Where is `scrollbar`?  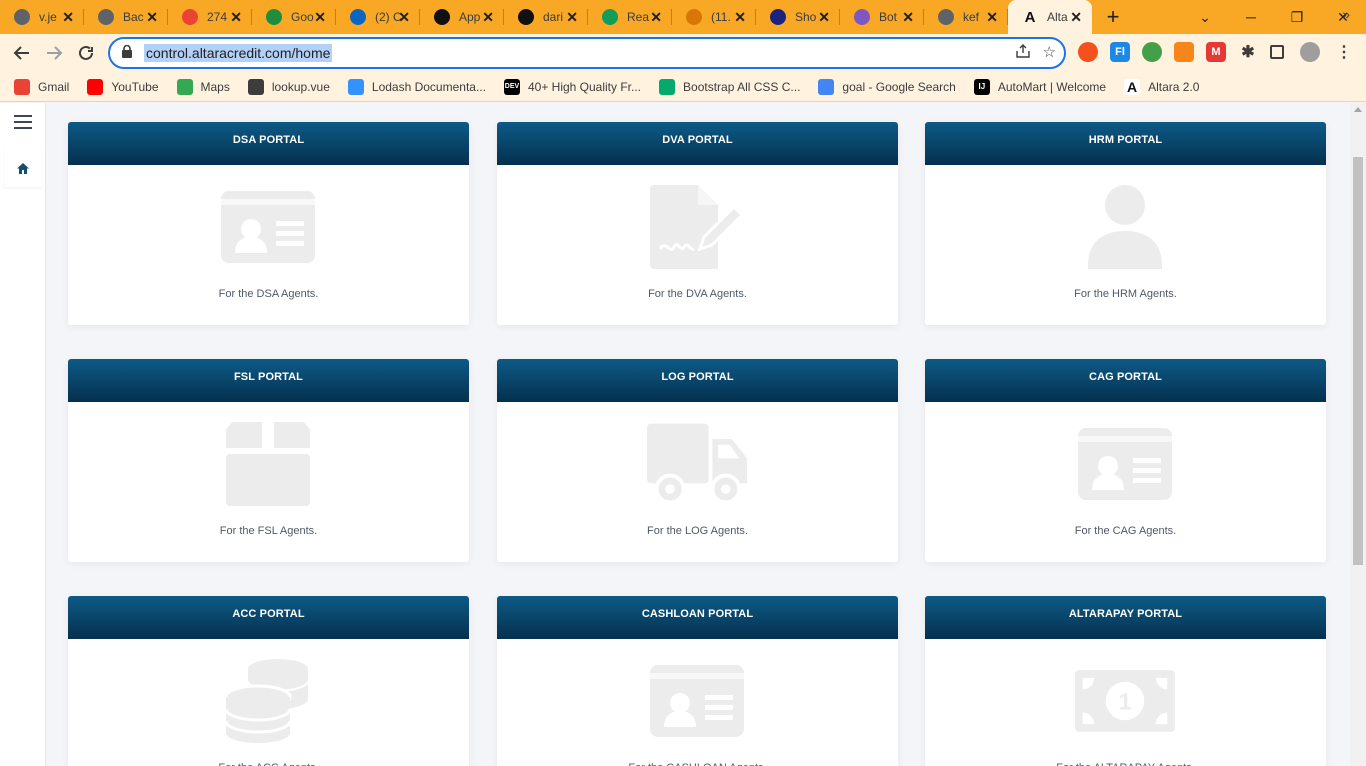
scrollbar is located at coordinates (1358, 434).